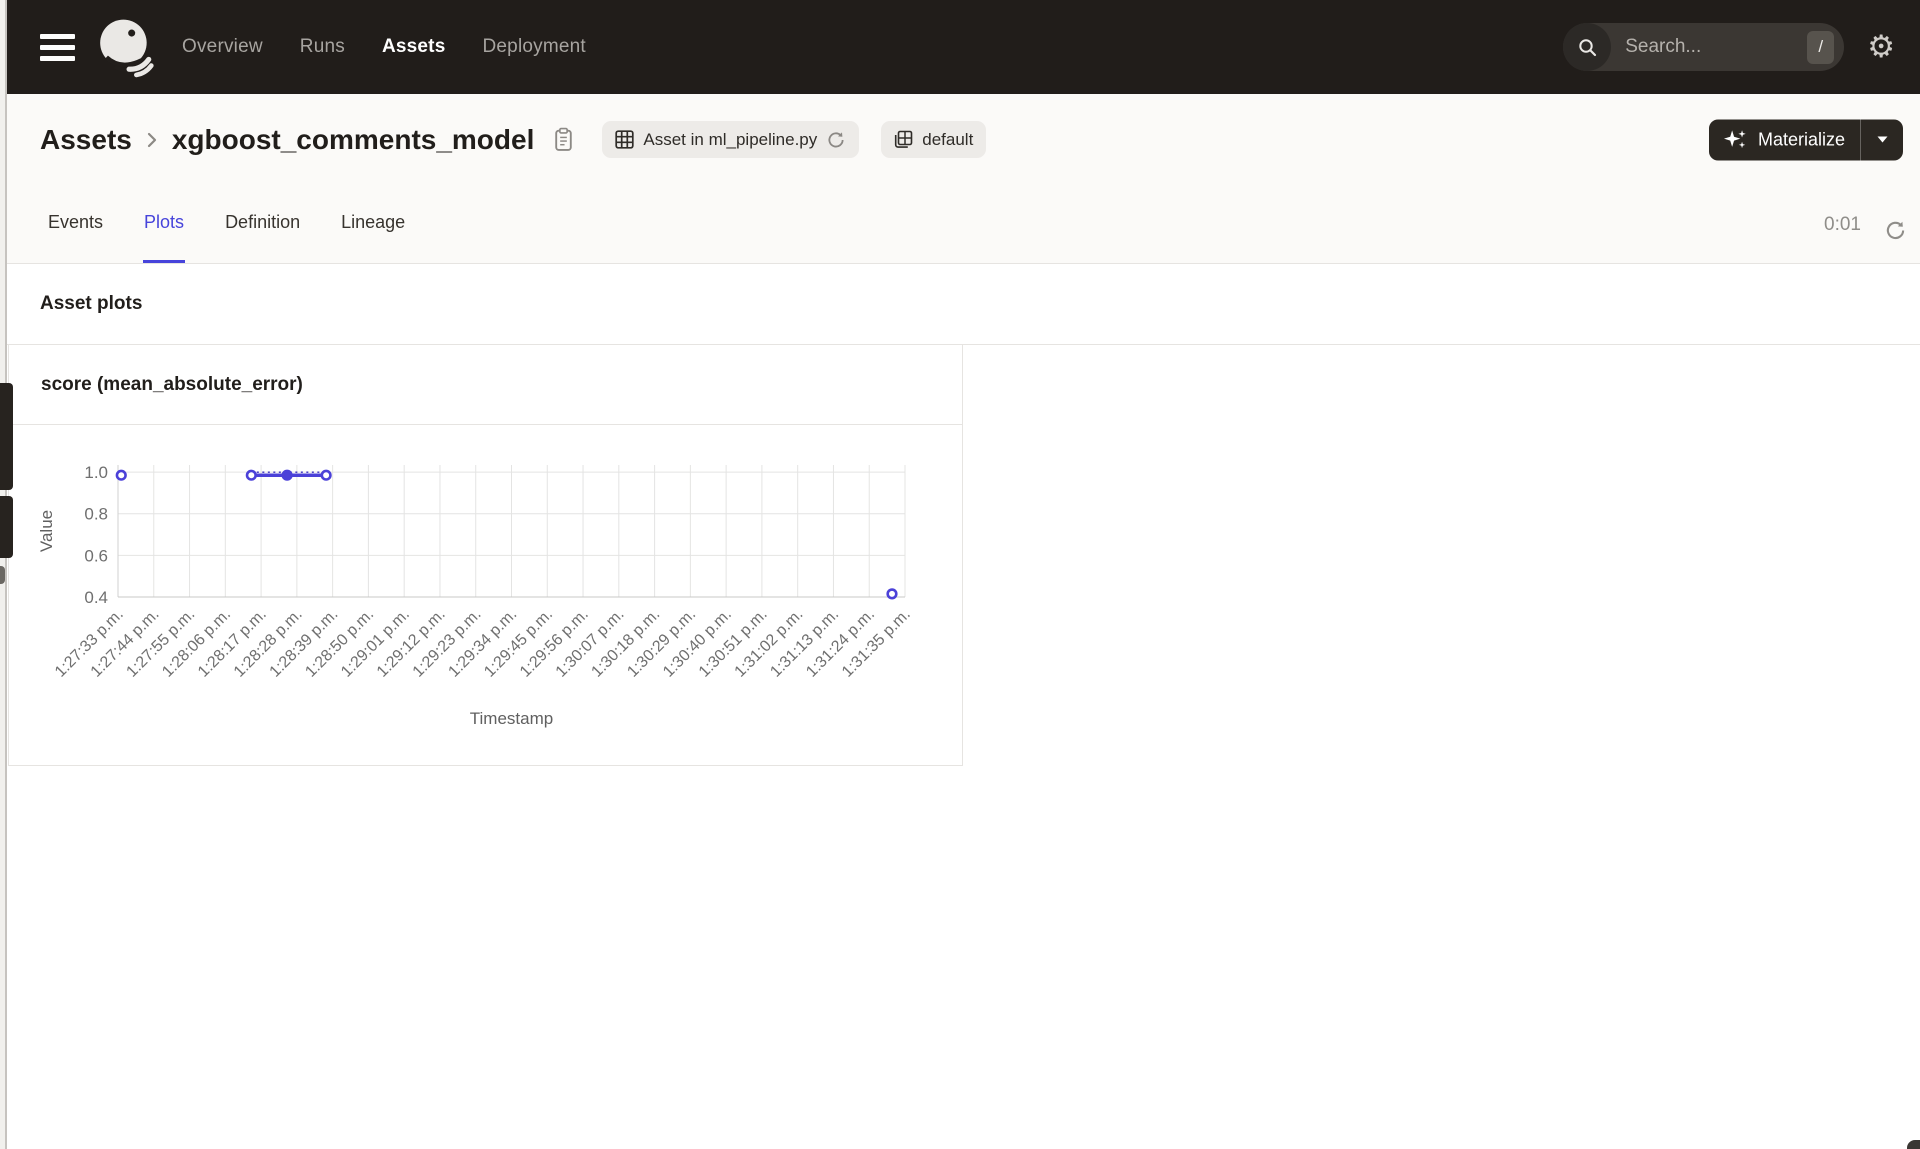  Describe the element at coordinates (6, 574) in the screenshot. I see `window-edge-line` at that location.